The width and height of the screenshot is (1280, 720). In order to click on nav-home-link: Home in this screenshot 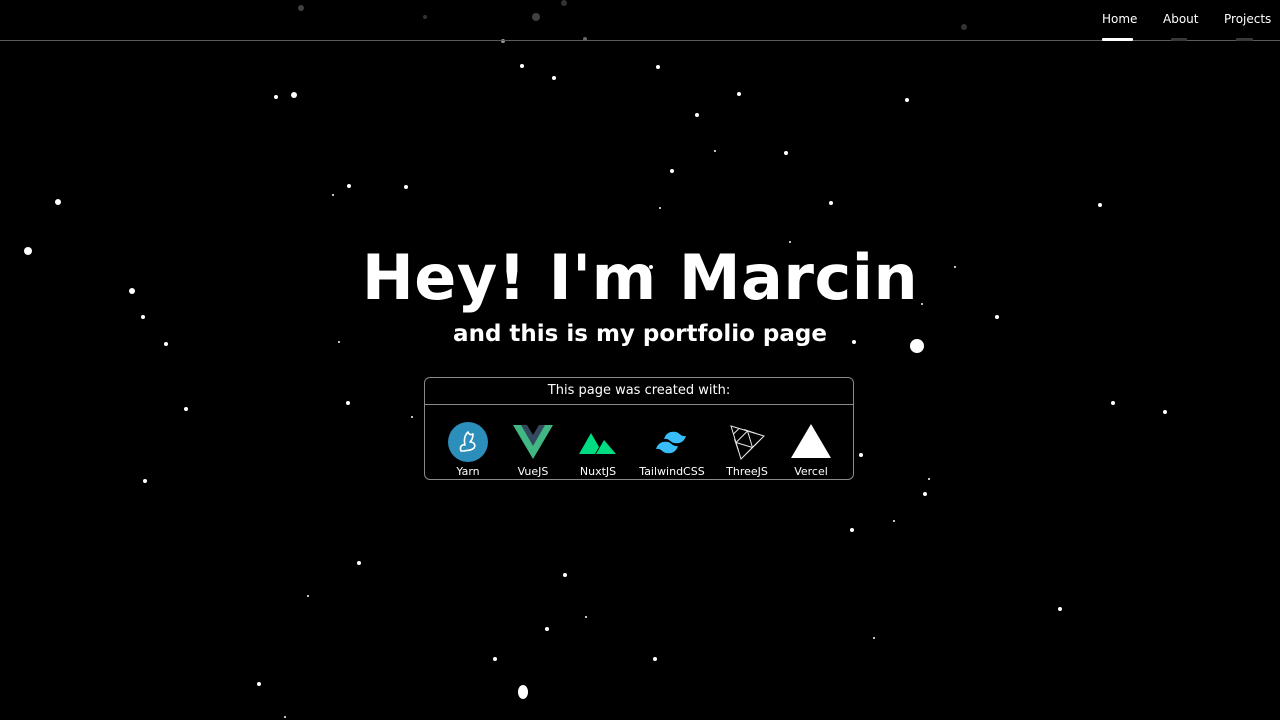, I will do `click(1119, 19)`.